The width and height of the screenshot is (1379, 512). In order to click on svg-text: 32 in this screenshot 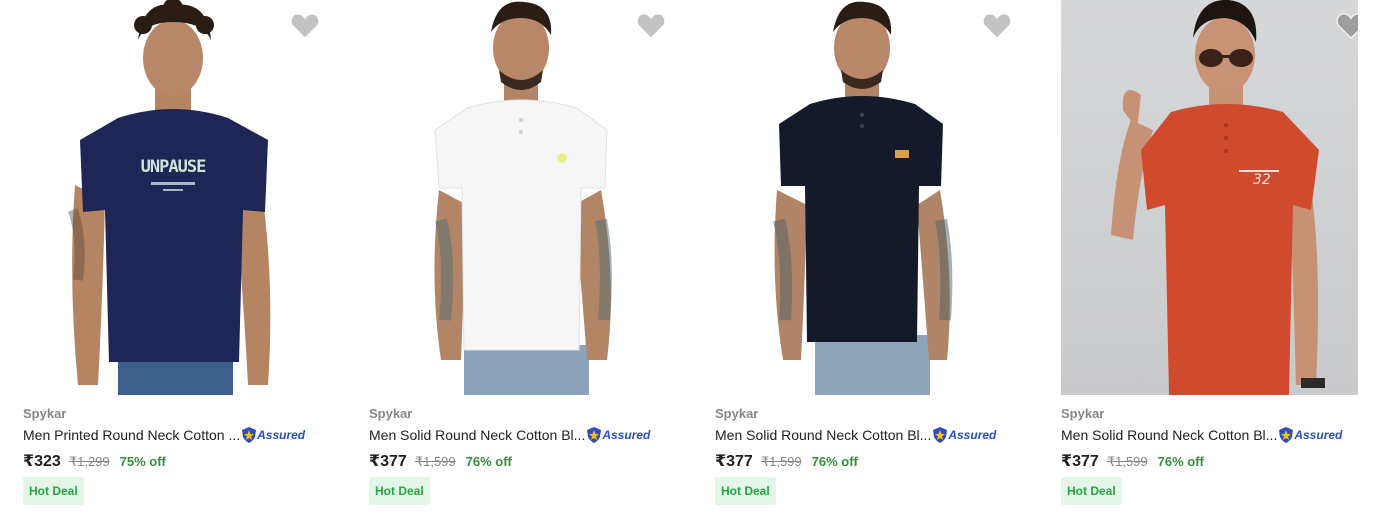, I will do `click(1262, 180)`.